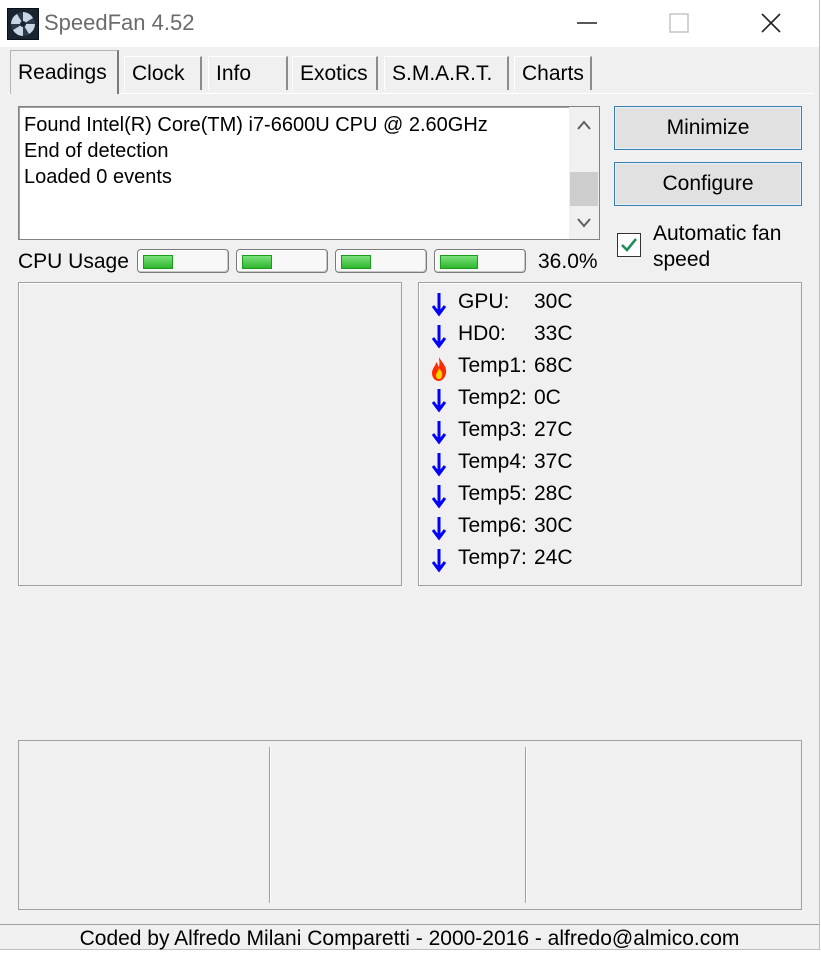 Image resolution: width=821 pixels, height=953 pixels. Describe the element at coordinates (553, 365) in the screenshot. I see `temp-value: 68C` at that location.